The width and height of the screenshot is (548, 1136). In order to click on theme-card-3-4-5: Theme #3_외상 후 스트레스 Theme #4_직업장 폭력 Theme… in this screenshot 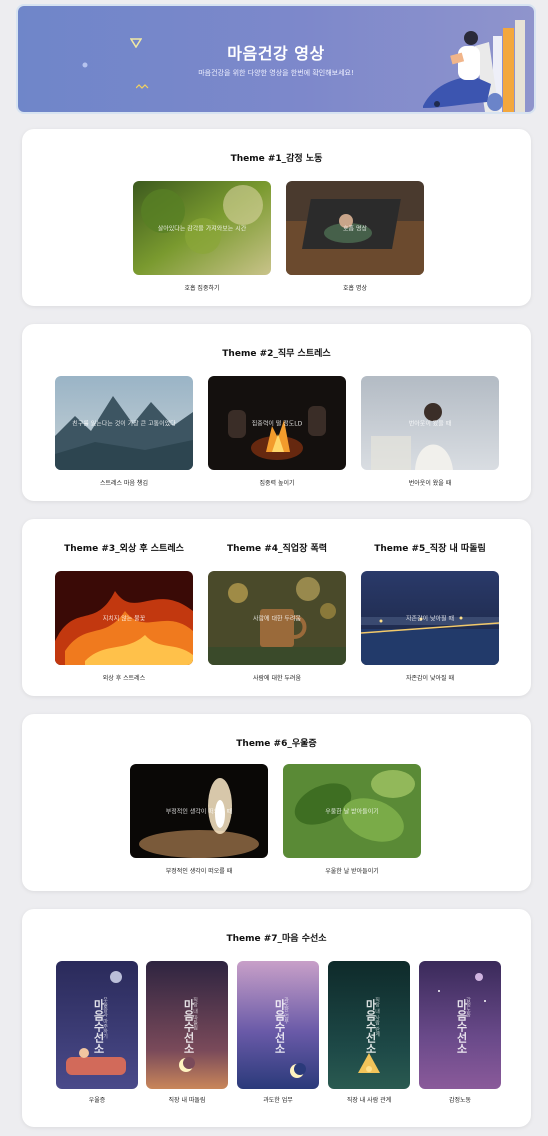, I will do `click(276, 607)`.